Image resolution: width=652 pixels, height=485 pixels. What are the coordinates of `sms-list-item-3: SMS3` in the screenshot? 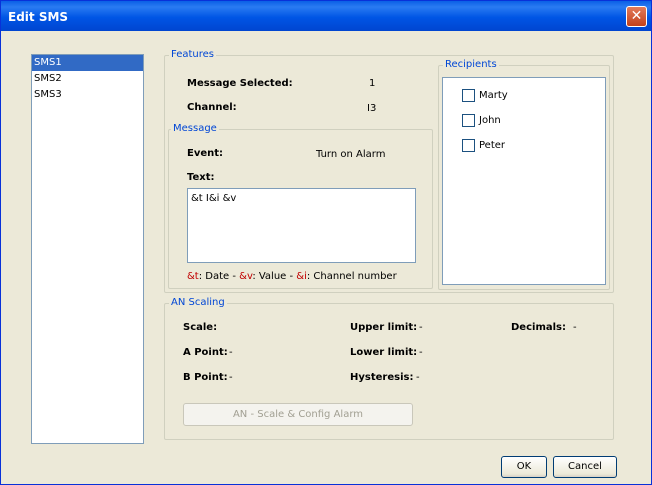 It's located at (87, 95).